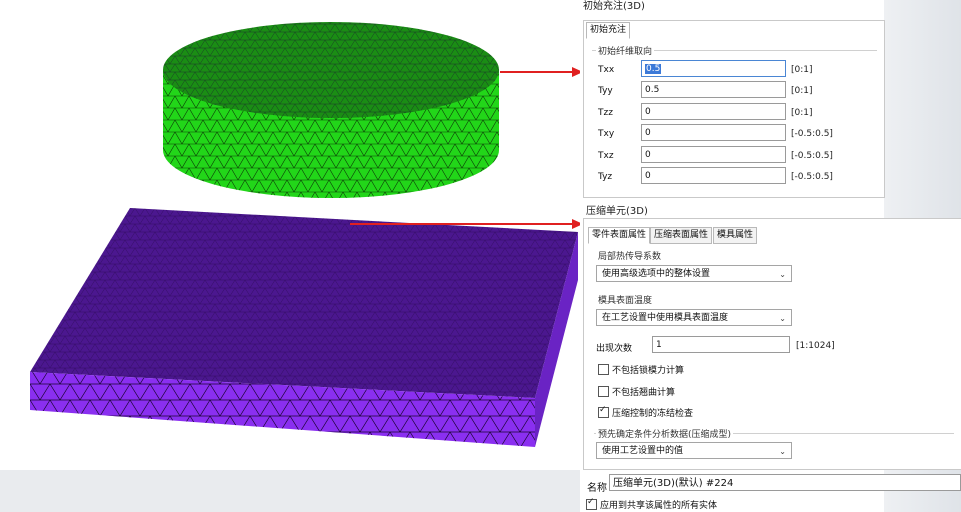 The width and height of the screenshot is (961, 512). Describe the element at coordinates (605, 91) in the screenshot. I see `tyy-label: Tyy` at that location.